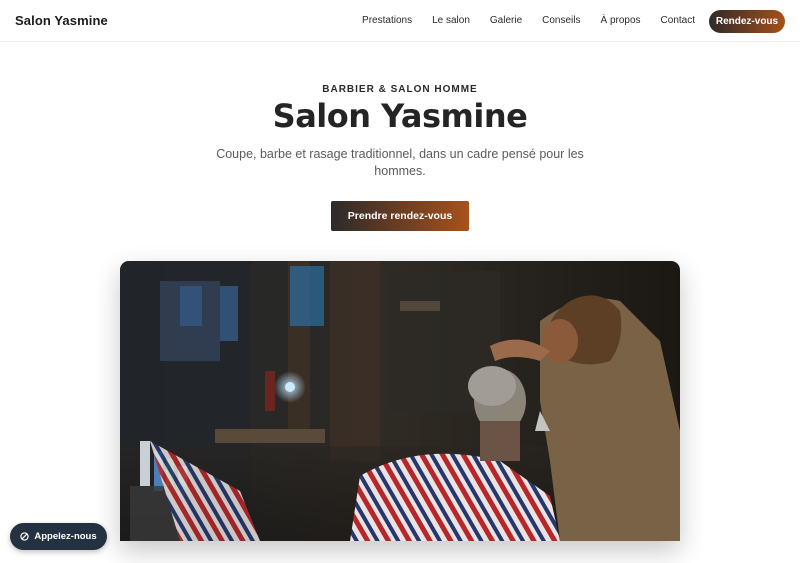  I want to click on nav-item-a-propos: À propos, so click(621, 20).